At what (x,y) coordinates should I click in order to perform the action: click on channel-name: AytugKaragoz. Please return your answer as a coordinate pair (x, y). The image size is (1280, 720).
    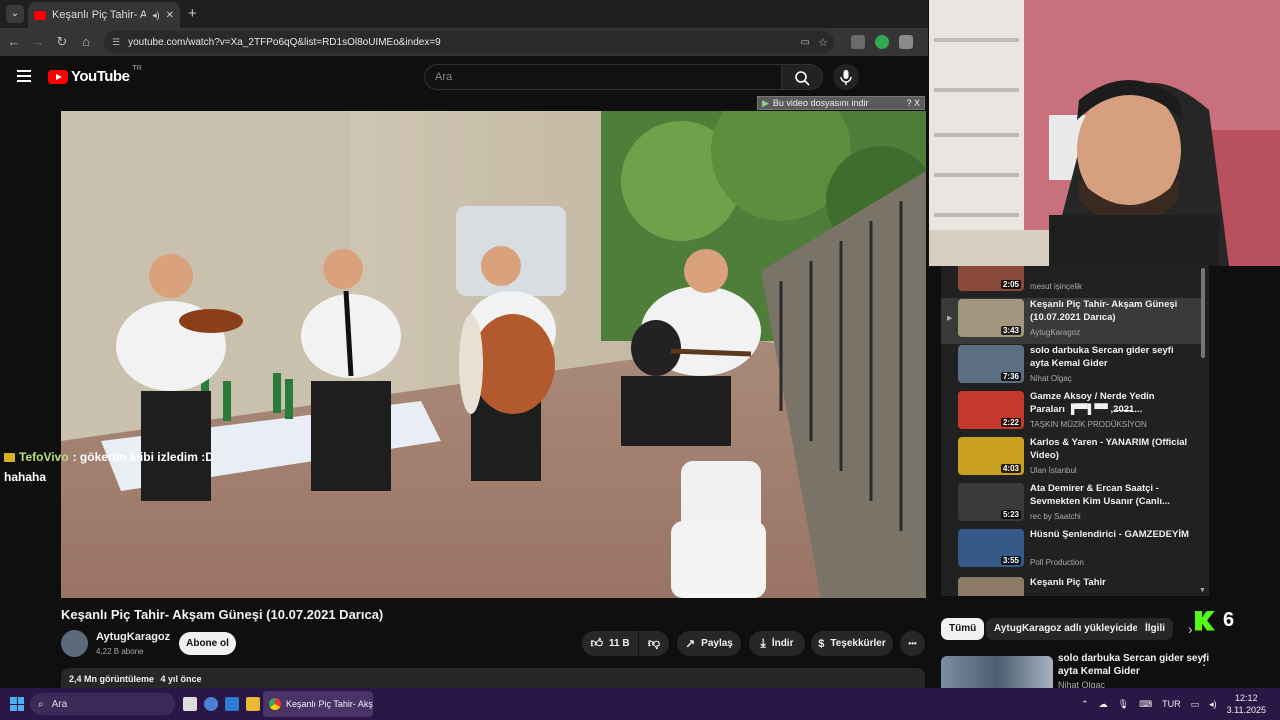
    Looking at the image, I should click on (133, 637).